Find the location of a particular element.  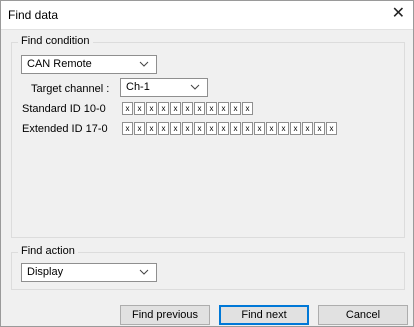

extended-id-label: Extended ID 17-0 is located at coordinates (65, 129).